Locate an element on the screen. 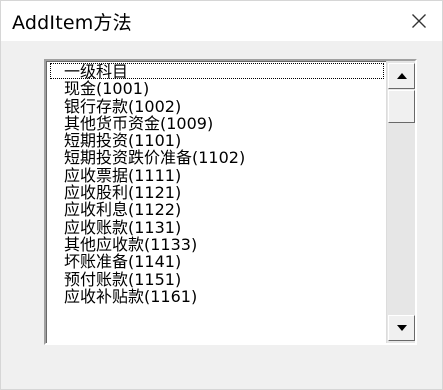 The height and width of the screenshot is (390, 443). title-bar: AddItem方法 is located at coordinates (221, 21).